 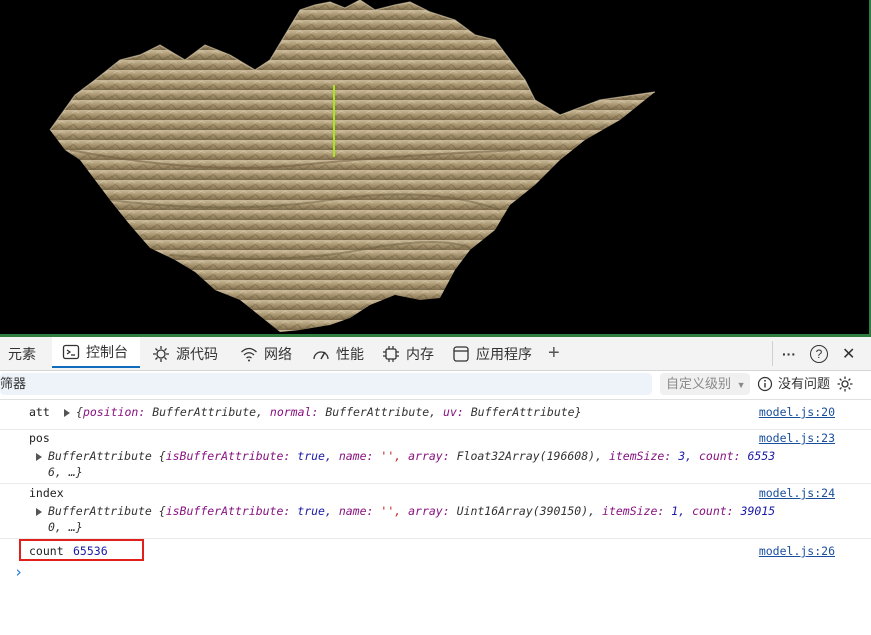 What do you see at coordinates (797, 412) in the screenshot?
I see `source-link: model.js:20` at bounding box center [797, 412].